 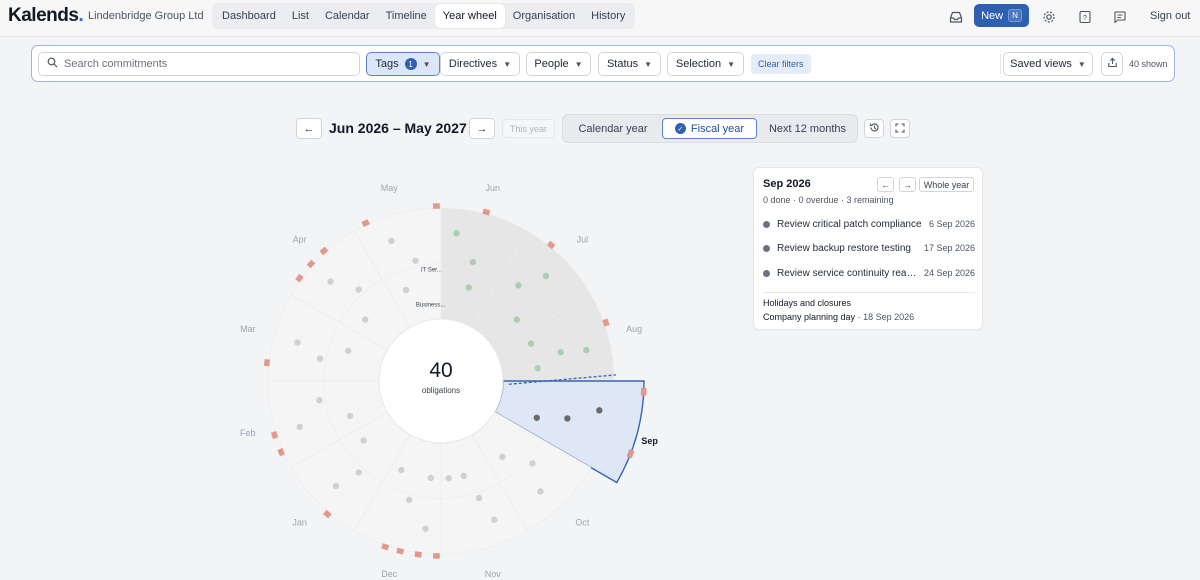 I want to click on month-label-jul: Jul, so click(x=583, y=240).